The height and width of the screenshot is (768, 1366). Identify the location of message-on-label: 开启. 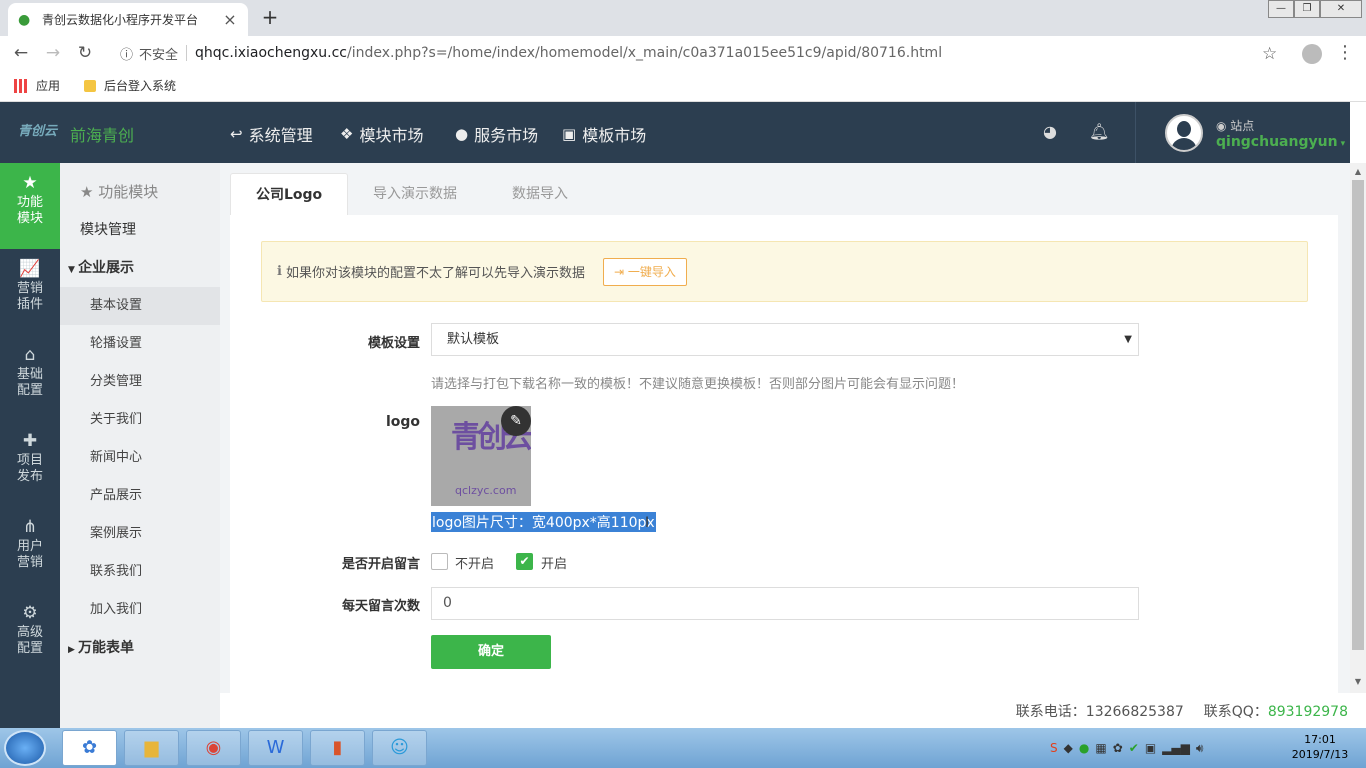
(554, 564).